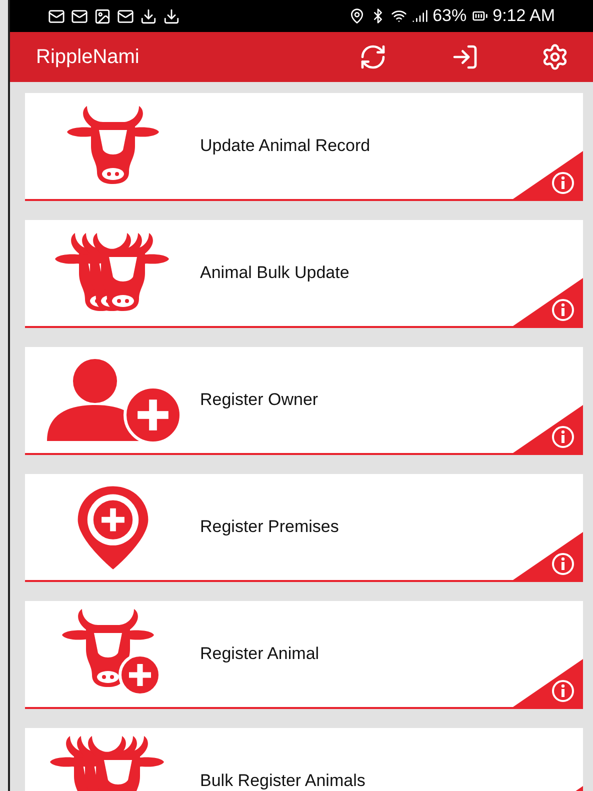 This screenshot has height=791, width=593. What do you see at coordinates (260, 654) in the screenshot?
I see `menu-label: Register Animal` at bounding box center [260, 654].